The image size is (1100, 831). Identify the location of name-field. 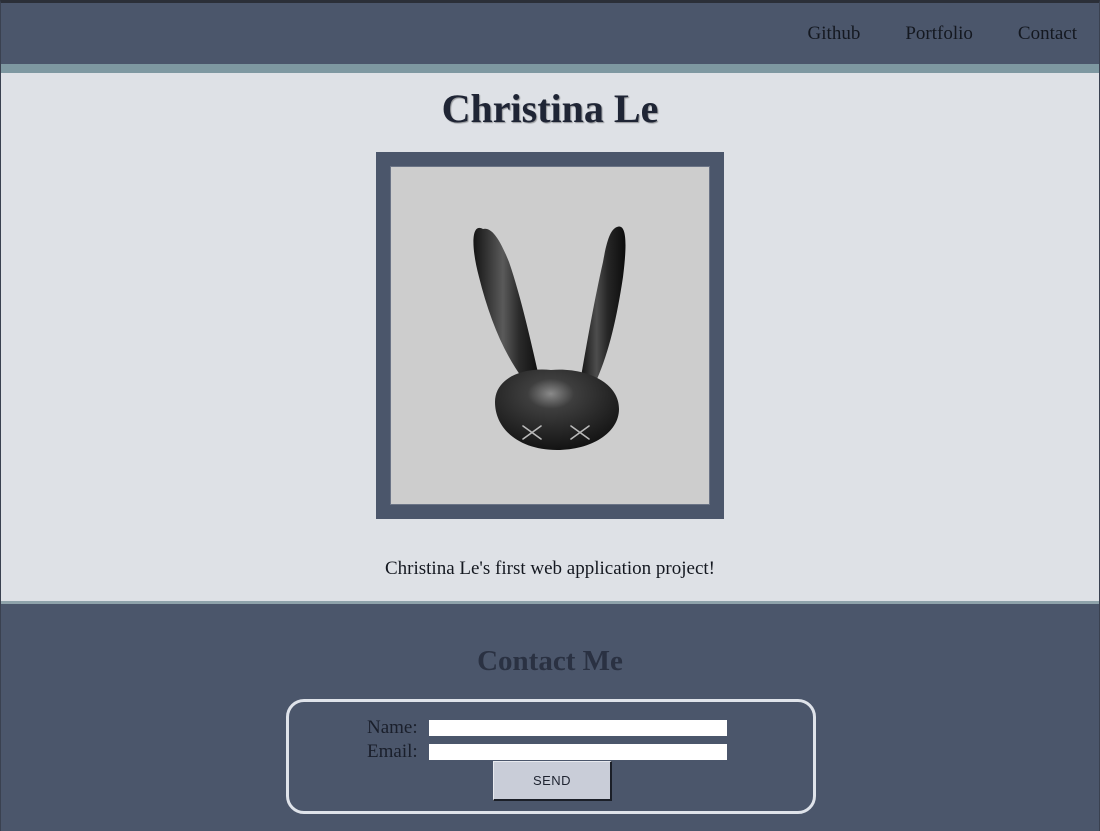
(578, 728).